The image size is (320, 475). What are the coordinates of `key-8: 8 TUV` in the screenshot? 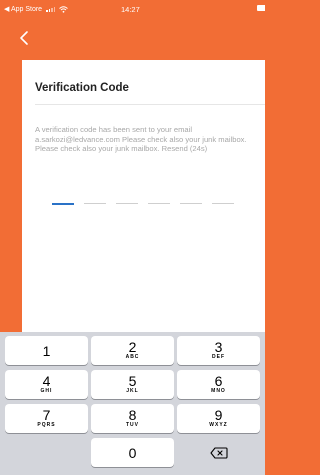 It's located at (132, 418).